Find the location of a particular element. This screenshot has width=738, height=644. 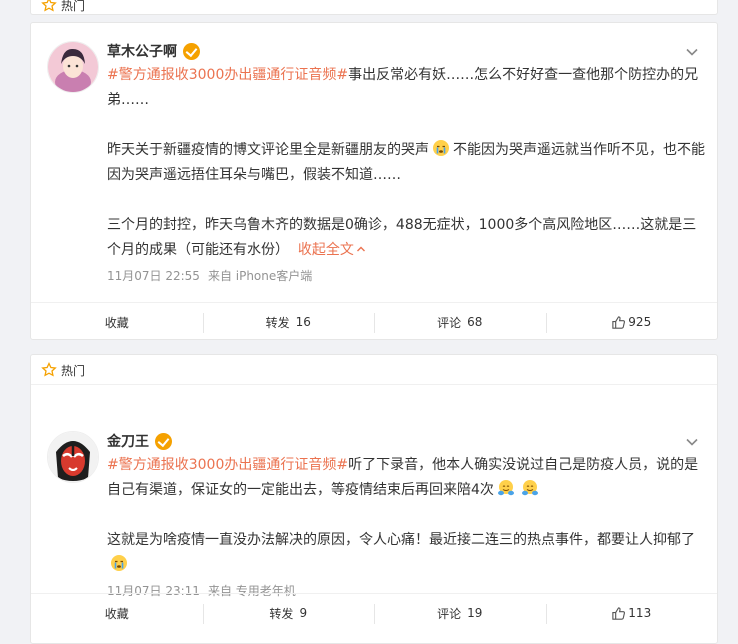

feed-card-top-partial: 热门 is located at coordinates (374, 7).